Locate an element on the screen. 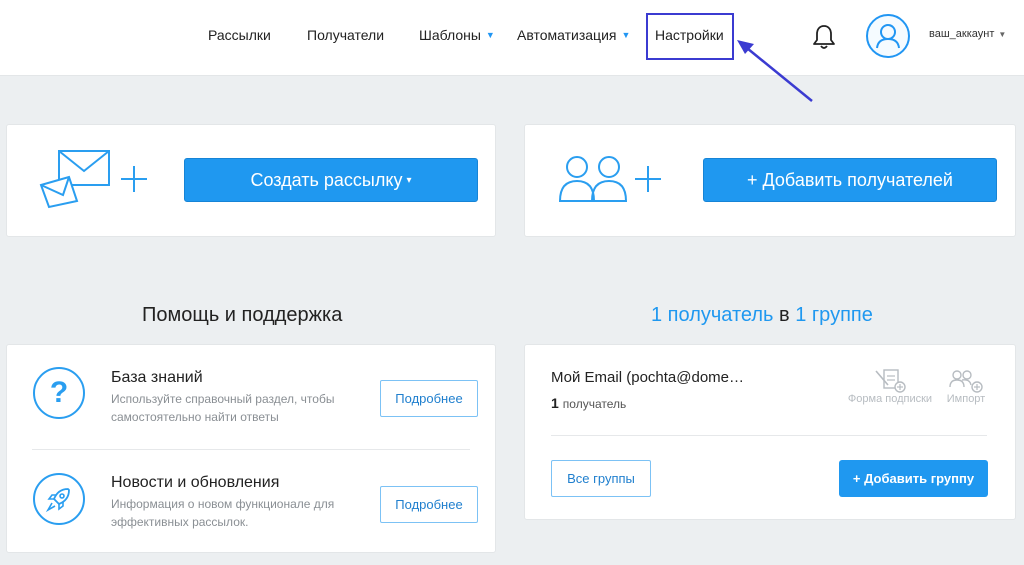  nav-item-templates: Шаблоны ▼ is located at coordinates (457, 35).